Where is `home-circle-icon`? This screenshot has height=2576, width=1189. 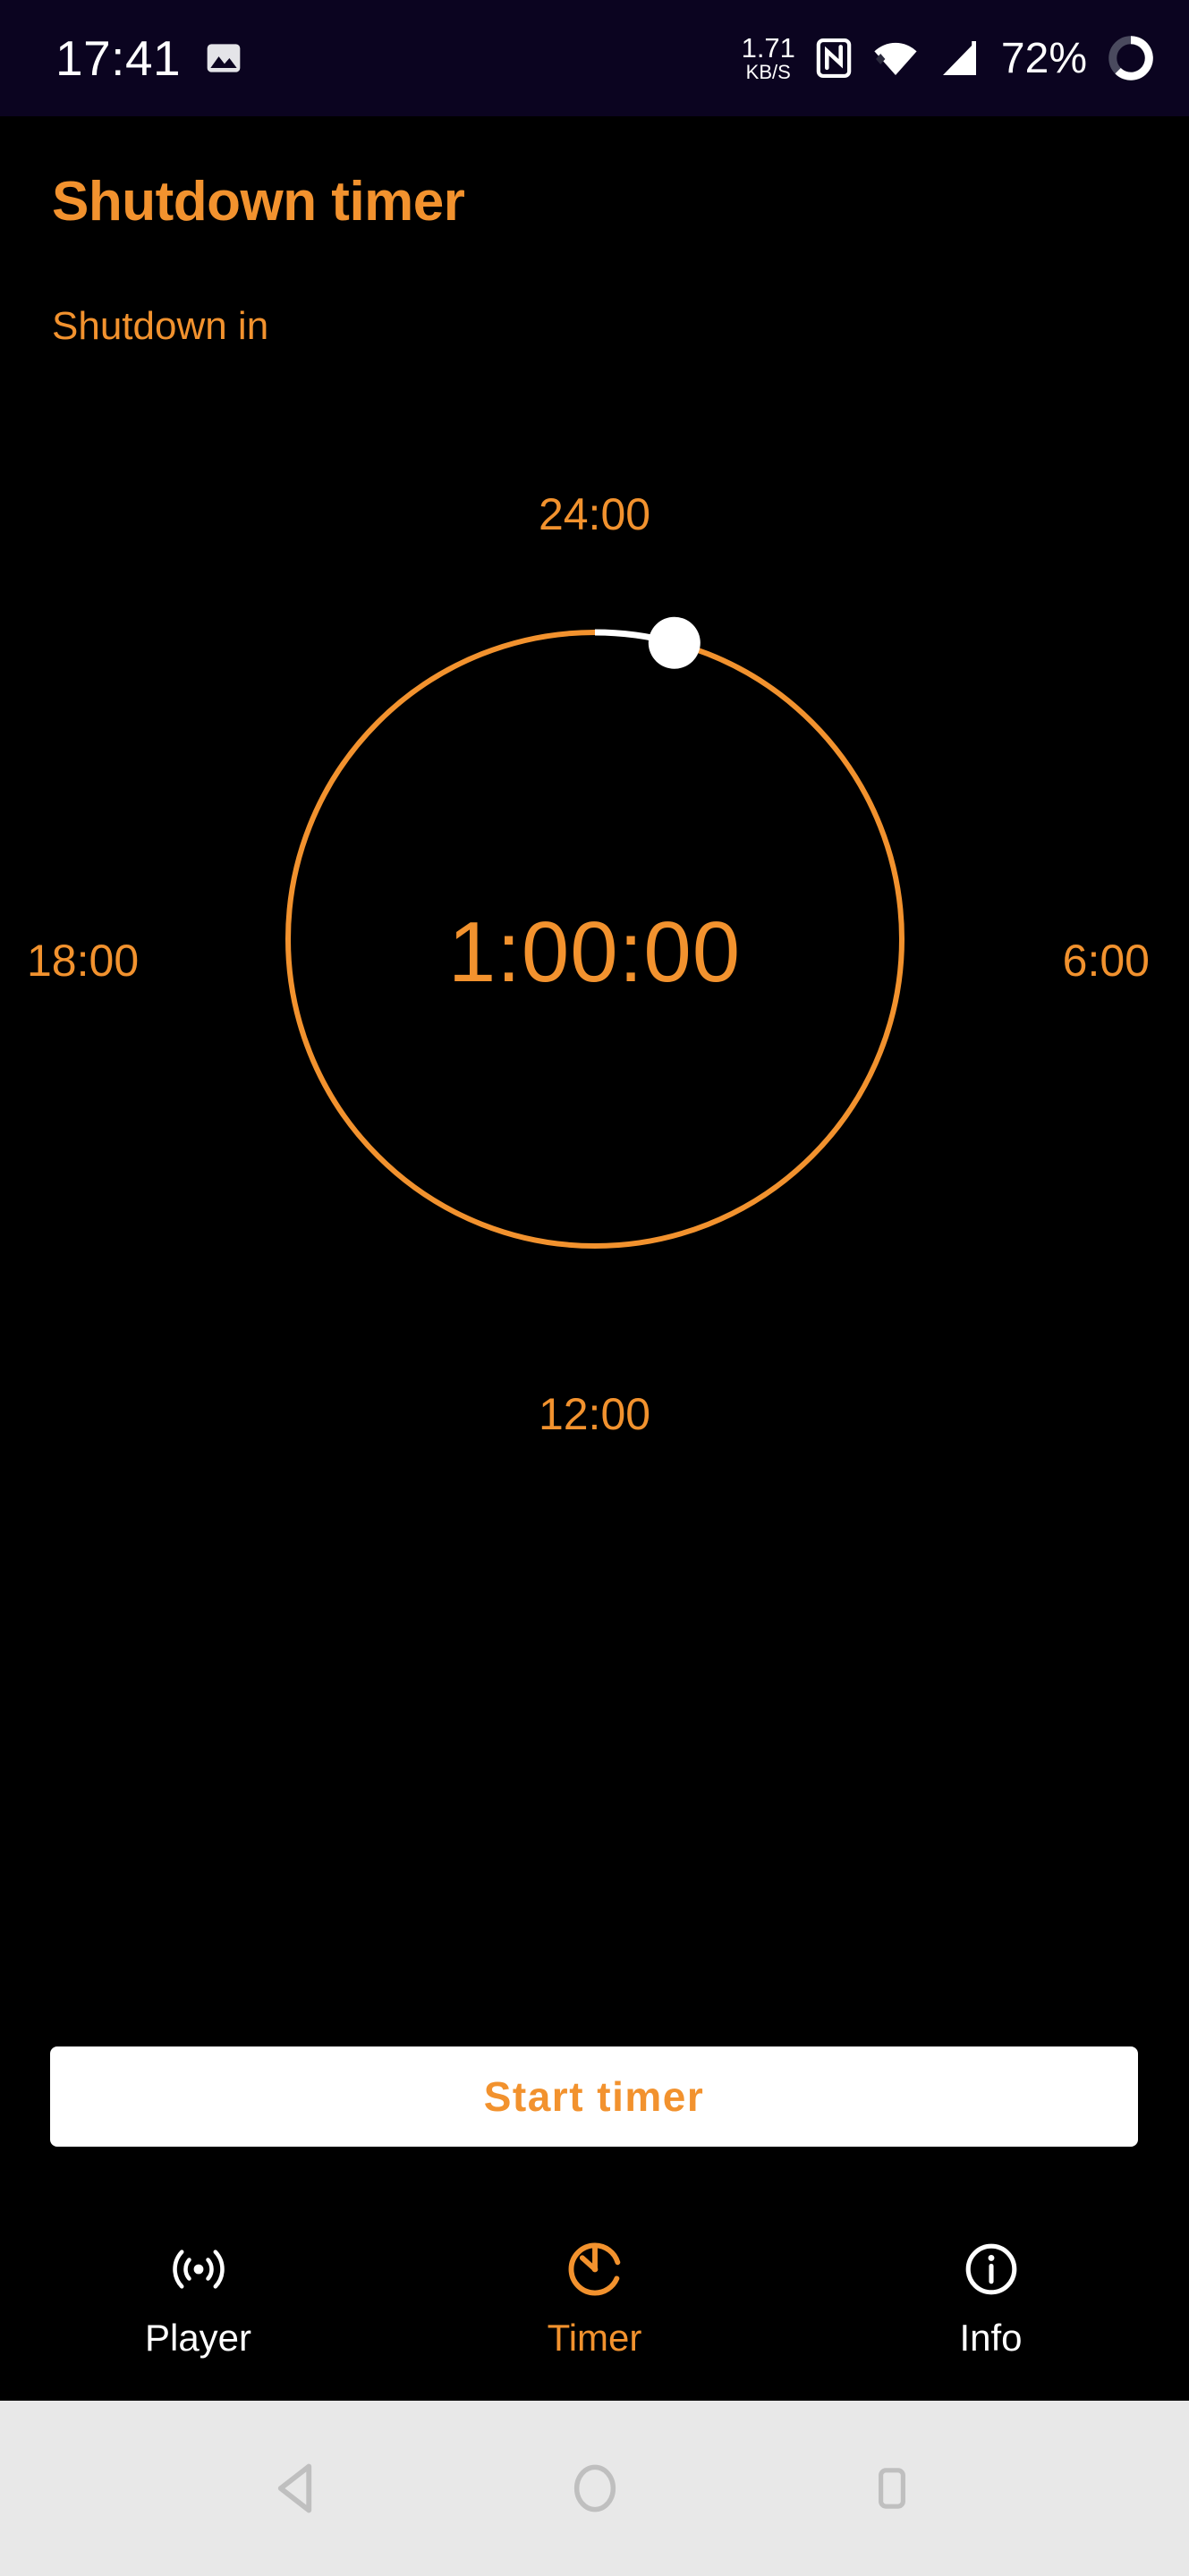
home-circle-icon is located at coordinates (595, 2488).